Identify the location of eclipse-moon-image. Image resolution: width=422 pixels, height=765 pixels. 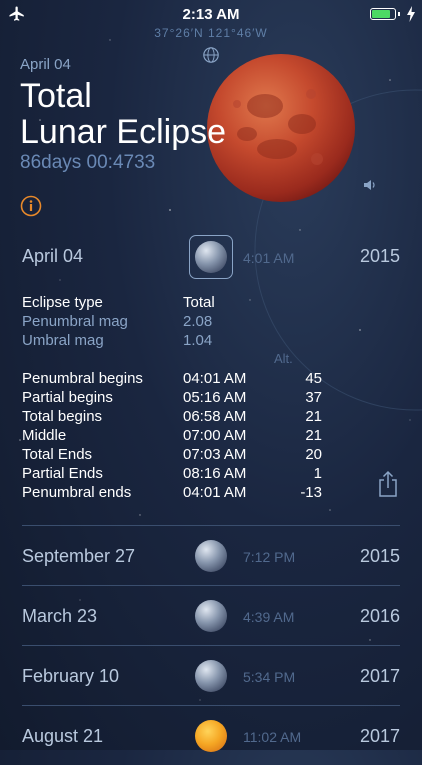
(281, 128).